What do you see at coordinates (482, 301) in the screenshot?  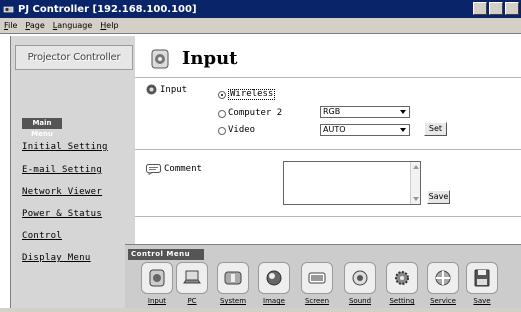 I see `tool-save-label: Save` at bounding box center [482, 301].